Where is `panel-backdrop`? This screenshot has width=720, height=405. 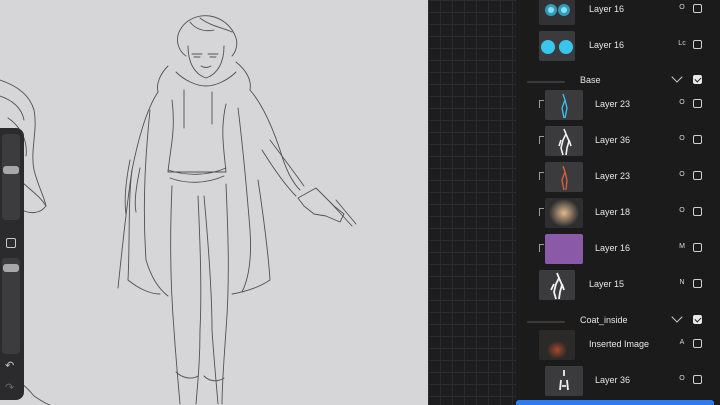
panel-backdrop is located at coordinates (472, 202).